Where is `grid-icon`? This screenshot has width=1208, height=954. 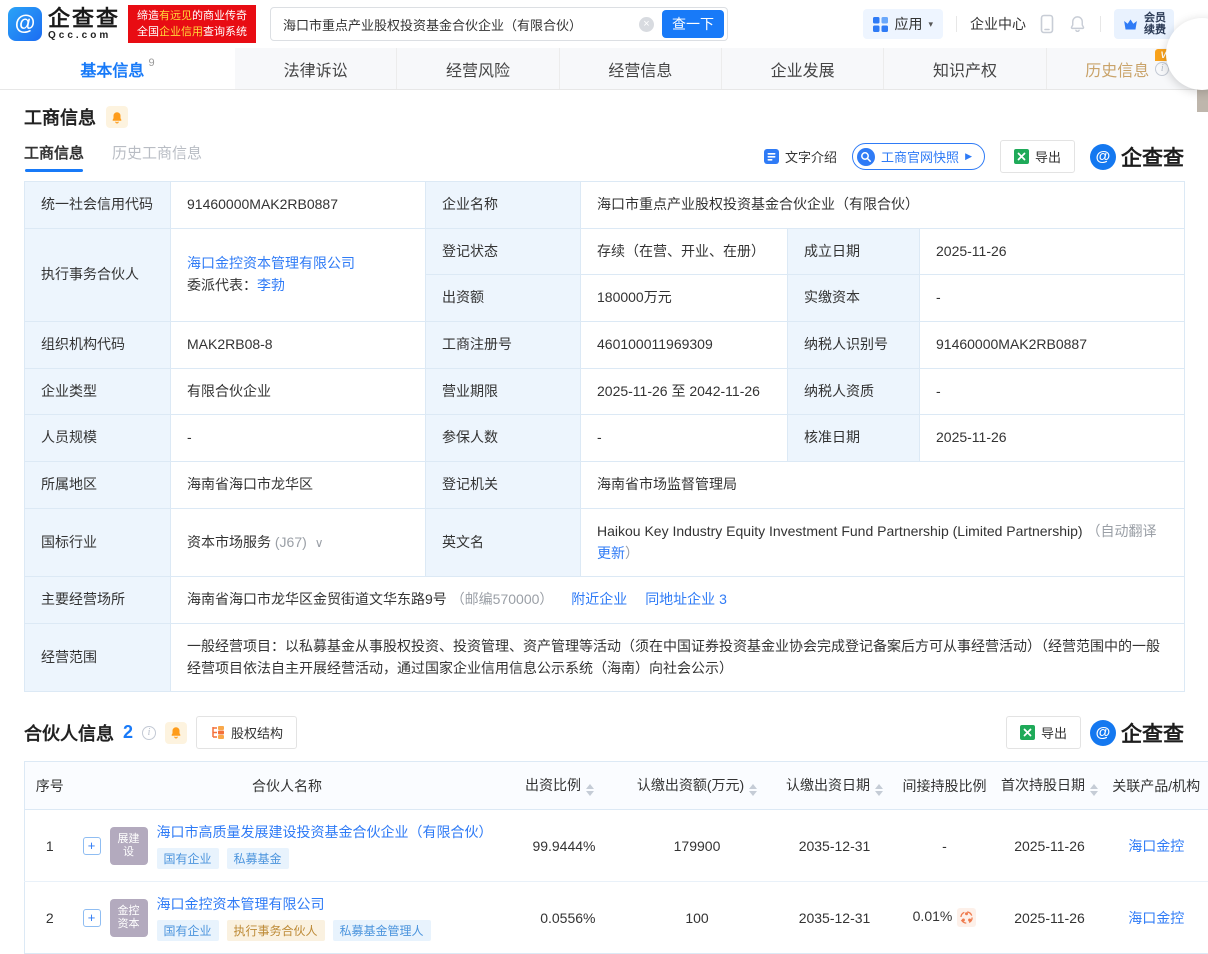
grid-icon is located at coordinates (880, 24).